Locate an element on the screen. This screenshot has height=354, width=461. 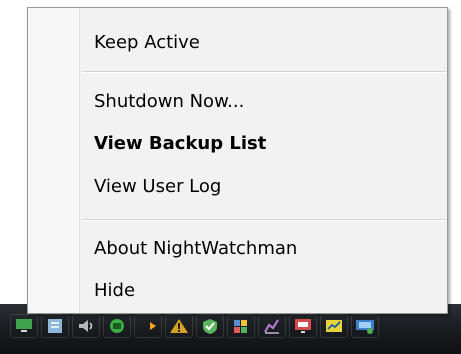
monitor-network-icon is located at coordinates (365, 326).